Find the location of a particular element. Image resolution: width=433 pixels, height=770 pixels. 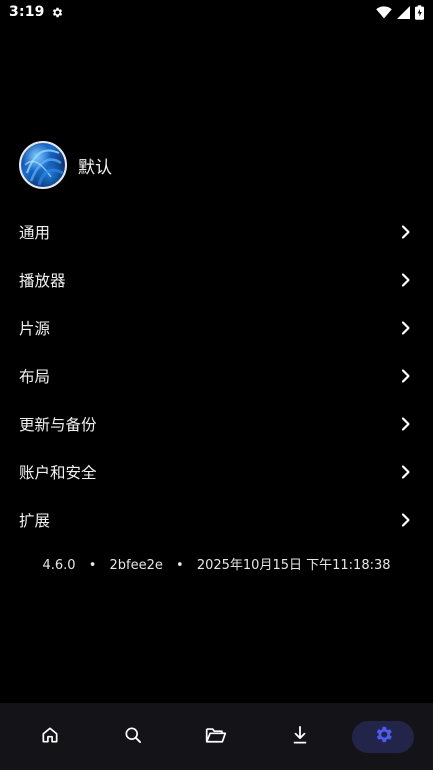

home-icon is located at coordinates (50, 737).